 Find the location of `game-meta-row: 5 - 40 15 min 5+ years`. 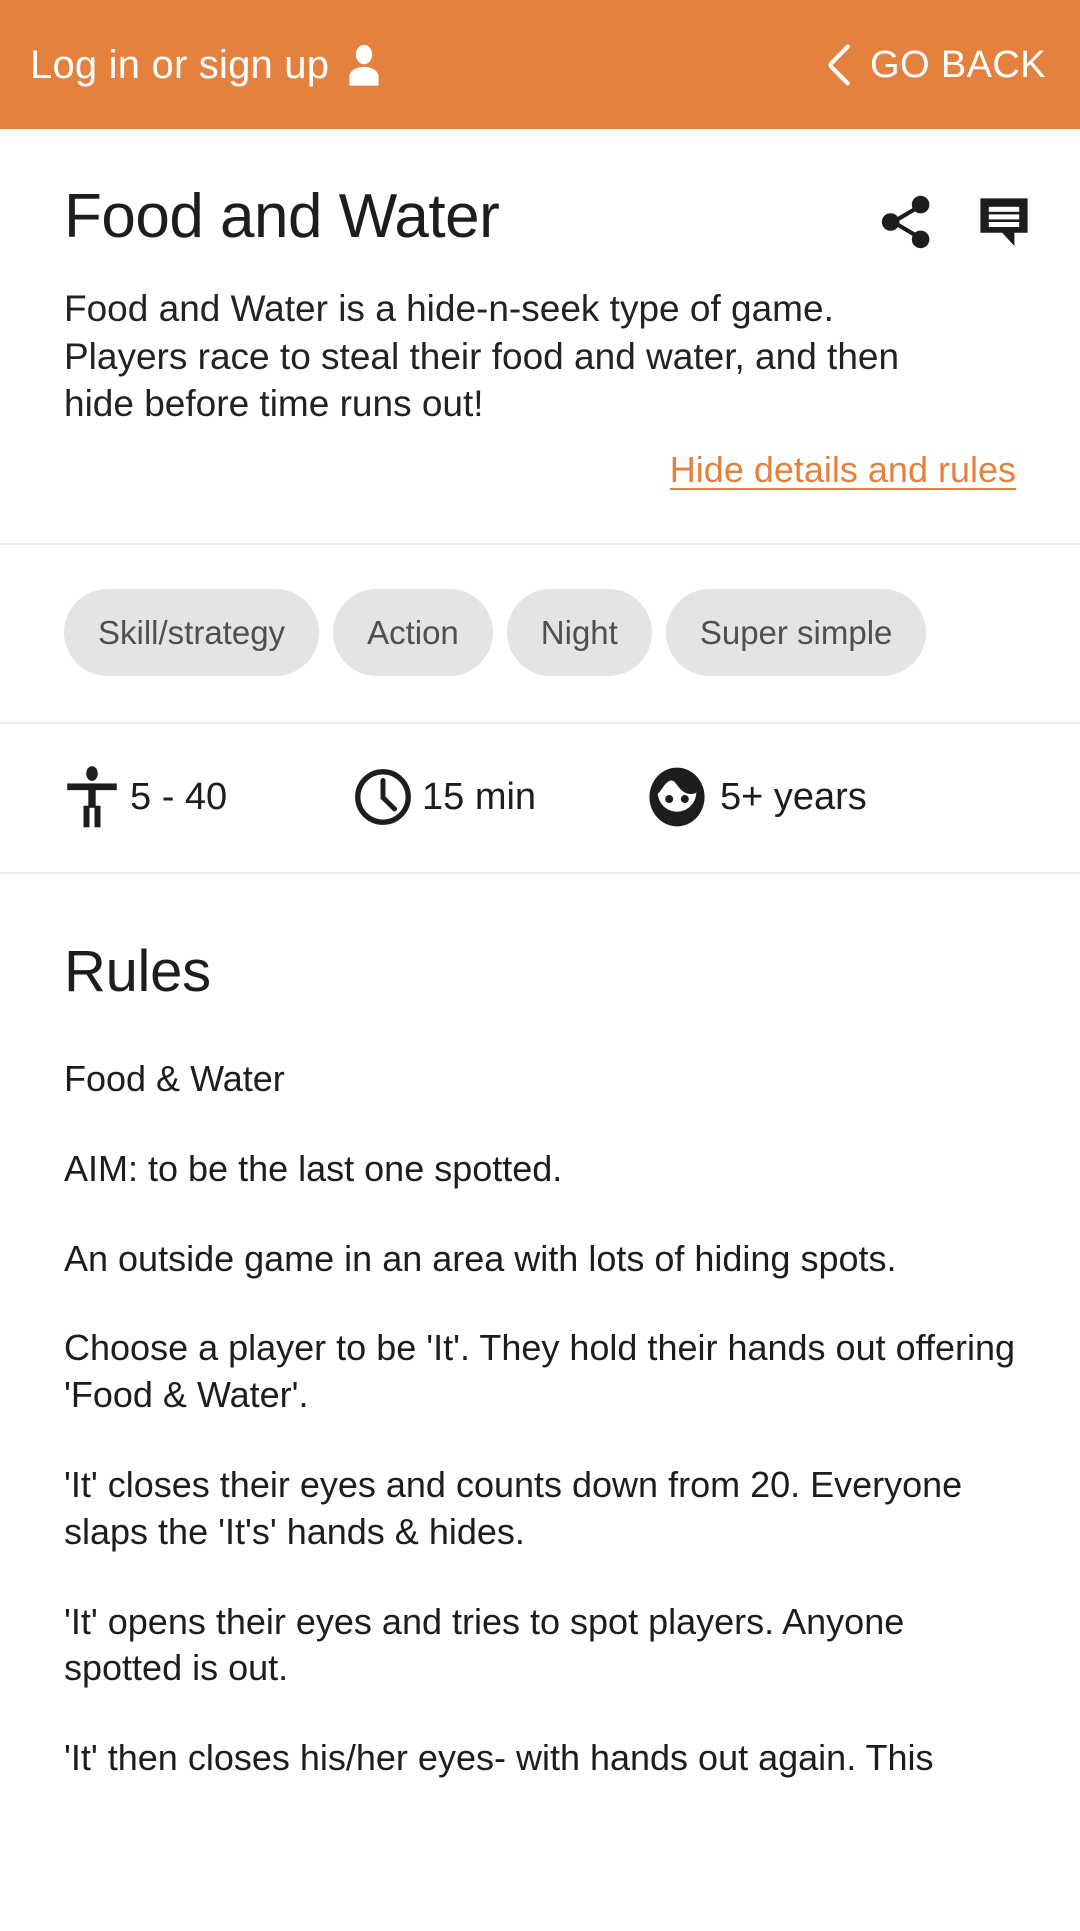

game-meta-row: 5 - 40 15 min 5+ years is located at coordinates (540, 798).